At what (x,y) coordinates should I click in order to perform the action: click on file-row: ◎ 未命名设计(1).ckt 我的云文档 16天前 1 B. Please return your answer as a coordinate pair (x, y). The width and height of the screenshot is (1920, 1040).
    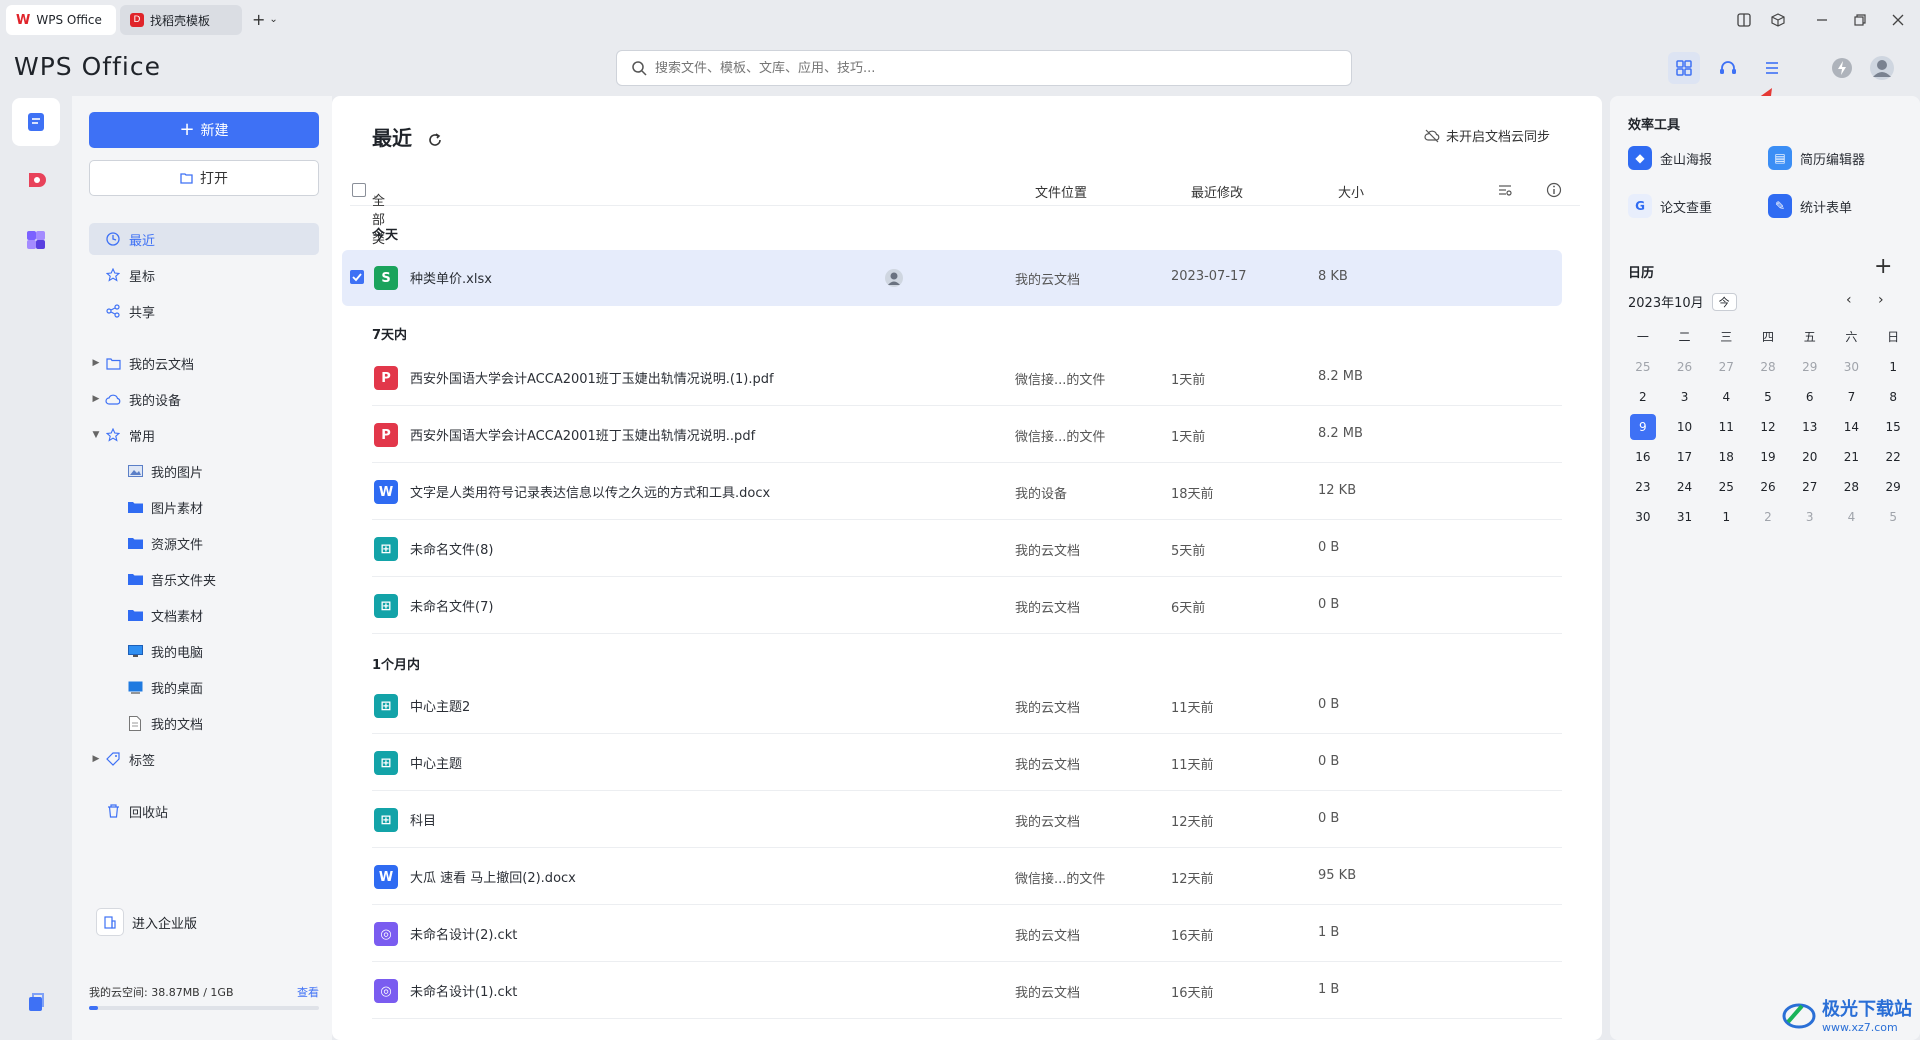
    Looking at the image, I should click on (952, 991).